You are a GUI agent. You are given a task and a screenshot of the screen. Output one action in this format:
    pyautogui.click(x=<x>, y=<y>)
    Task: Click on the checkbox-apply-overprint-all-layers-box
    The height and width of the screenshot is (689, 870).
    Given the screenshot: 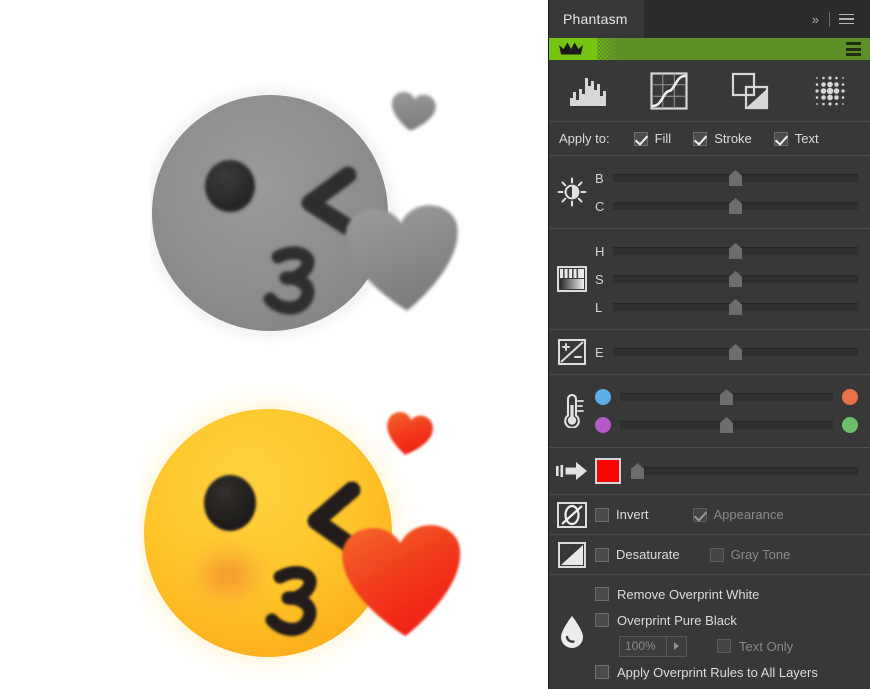 What is the action you would take?
    pyautogui.click(x=602, y=672)
    